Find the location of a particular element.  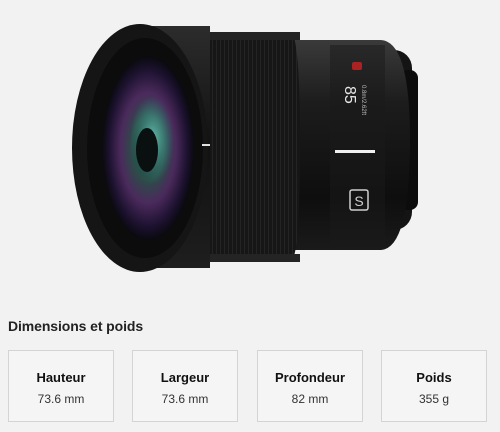

section-title: Dimensions et poids is located at coordinates (76, 326).